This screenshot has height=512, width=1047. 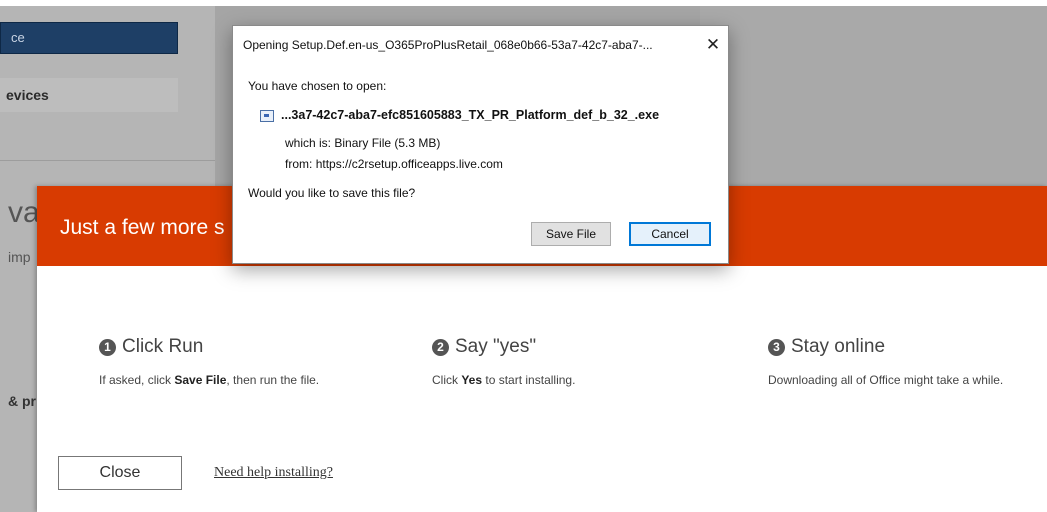 What do you see at coordinates (308, 143) in the screenshot?
I see `which-is-label: which is:` at bounding box center [308, 143].